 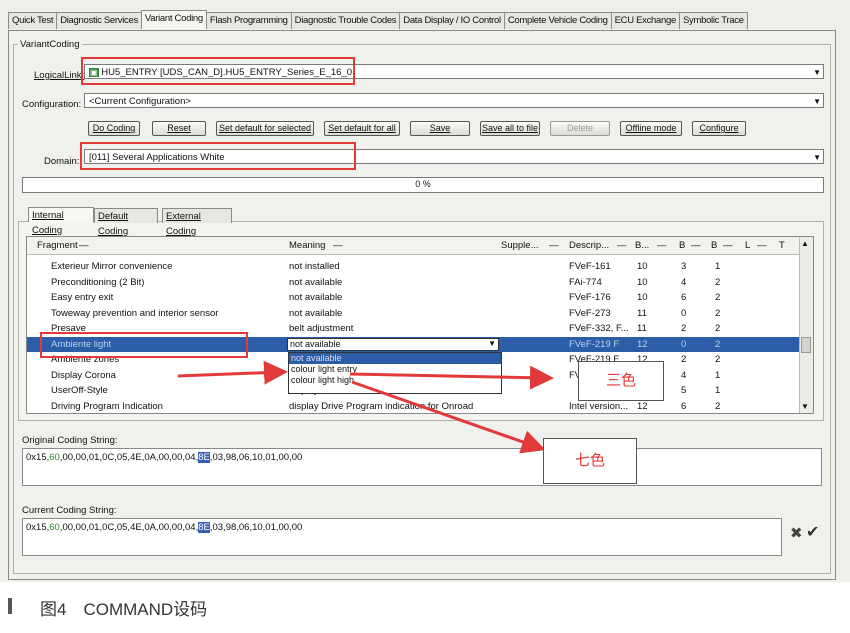 What do you see at coordinates (232, 372) in the screenshot?
I see `arrow-to-option` at bounding box center [232, 372].